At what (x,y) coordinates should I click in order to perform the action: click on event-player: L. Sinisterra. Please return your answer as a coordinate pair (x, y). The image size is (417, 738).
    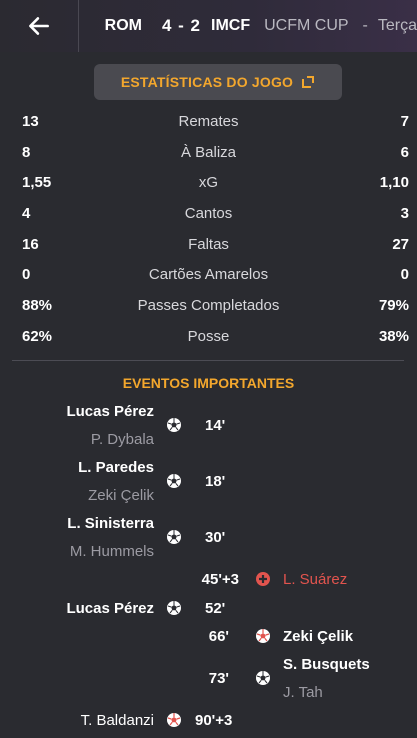
    Looking at the image, I should click on (110, 523).